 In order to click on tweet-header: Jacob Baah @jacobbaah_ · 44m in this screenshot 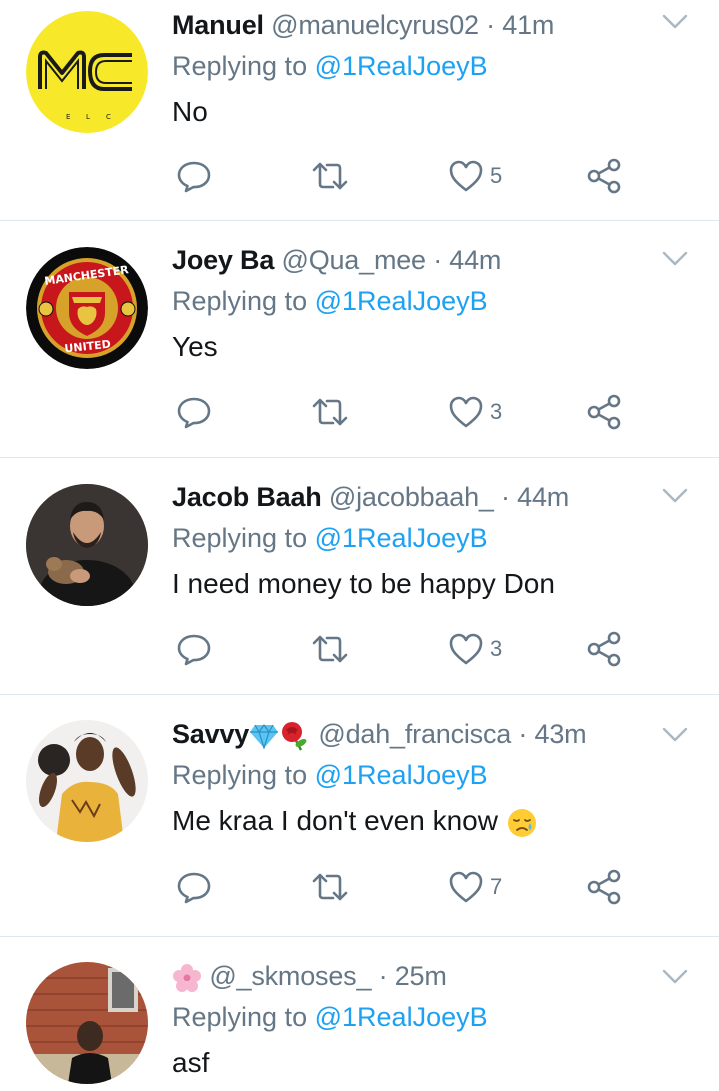, I will do `click(430, 497)`.